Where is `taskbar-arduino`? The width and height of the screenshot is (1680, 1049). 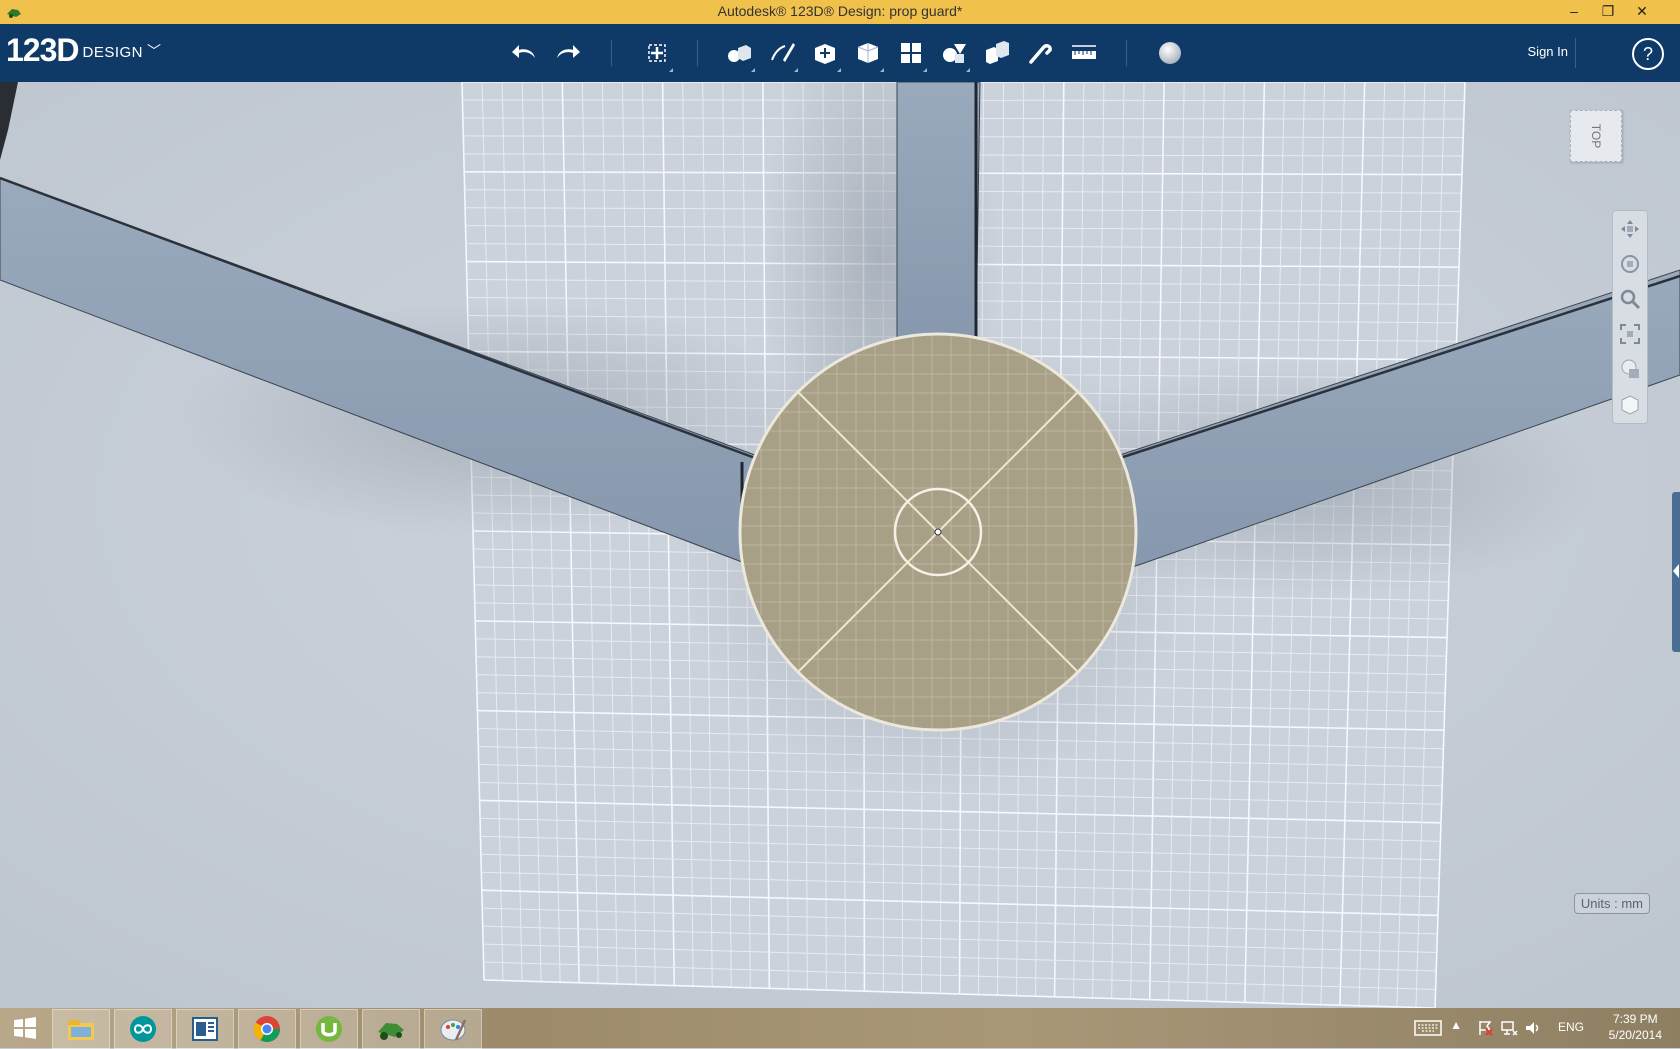 taskbar-arduino is located at coordinates (143, 1029).